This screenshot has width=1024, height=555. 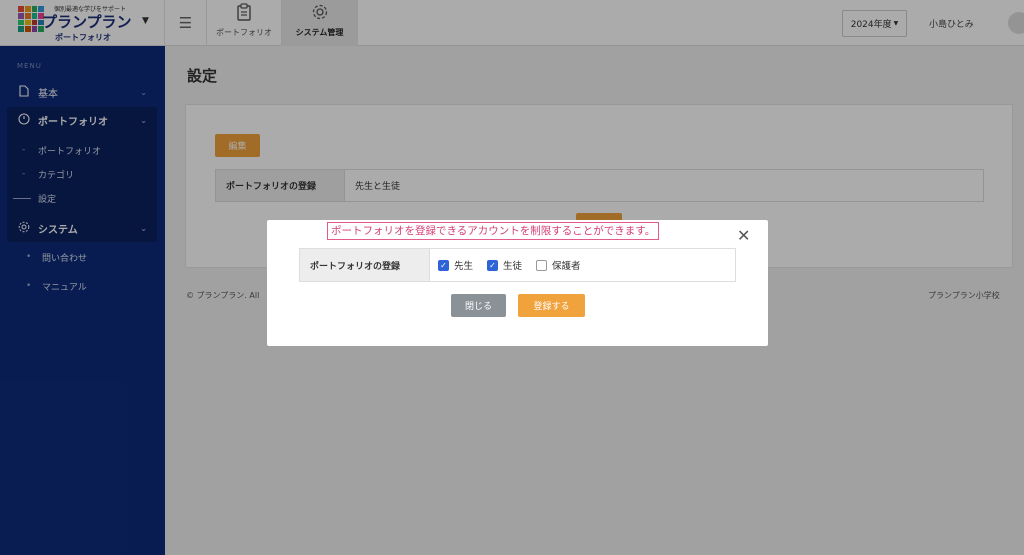 What do you see at coordinates (582, 265) in the screenshot?
I see `checkbox-group: ✓ 先生 ✓ 生徒 保護者` at bounding box center [582, 265].